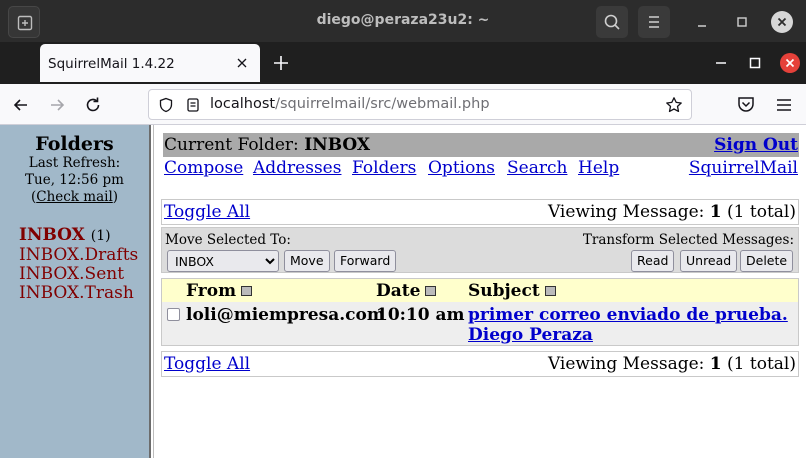 The height and width of the screenshot is (458, 806). I want to click on move-button: Move, so click(307, 261).